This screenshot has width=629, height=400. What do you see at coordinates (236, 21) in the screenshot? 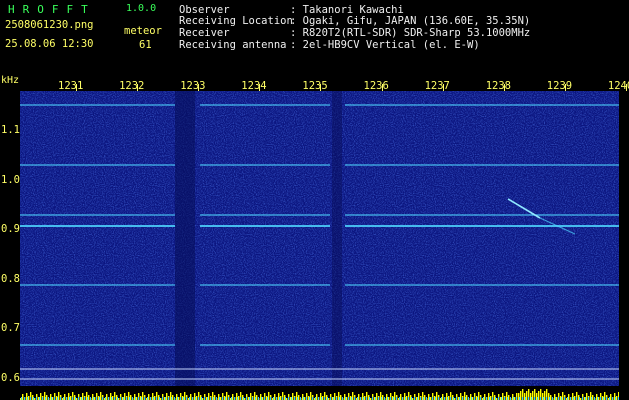
I see `info-key-location: Receiving Location` at bounding box center [236, 21].